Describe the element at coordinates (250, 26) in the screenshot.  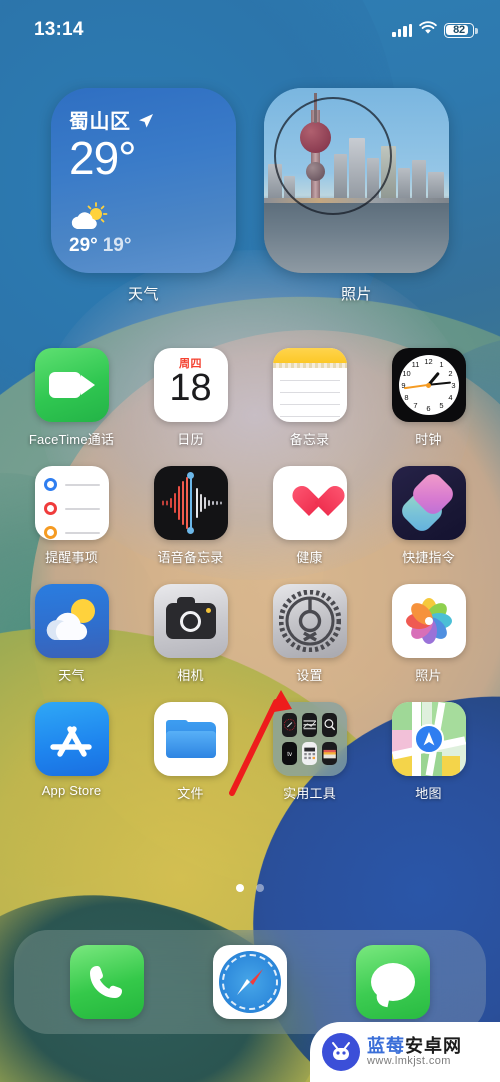
I see `status-bar: 13:14 82` at that location.